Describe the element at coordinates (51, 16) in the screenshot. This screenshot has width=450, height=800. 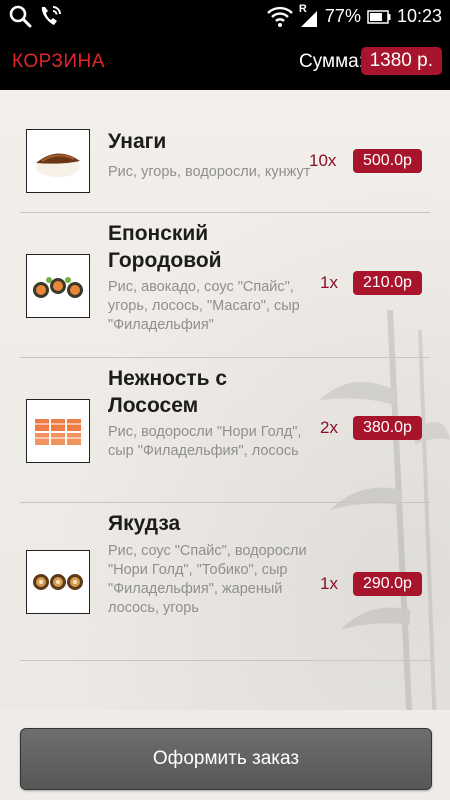
I see `phone-wifi-call-icon` at that location.